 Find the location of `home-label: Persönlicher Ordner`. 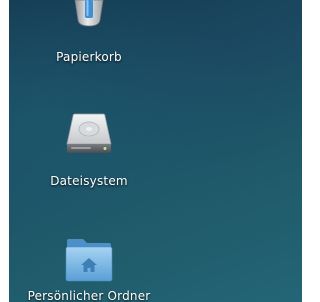

home-label: Persönlicher Ordner is located at coordinates (89, 295).